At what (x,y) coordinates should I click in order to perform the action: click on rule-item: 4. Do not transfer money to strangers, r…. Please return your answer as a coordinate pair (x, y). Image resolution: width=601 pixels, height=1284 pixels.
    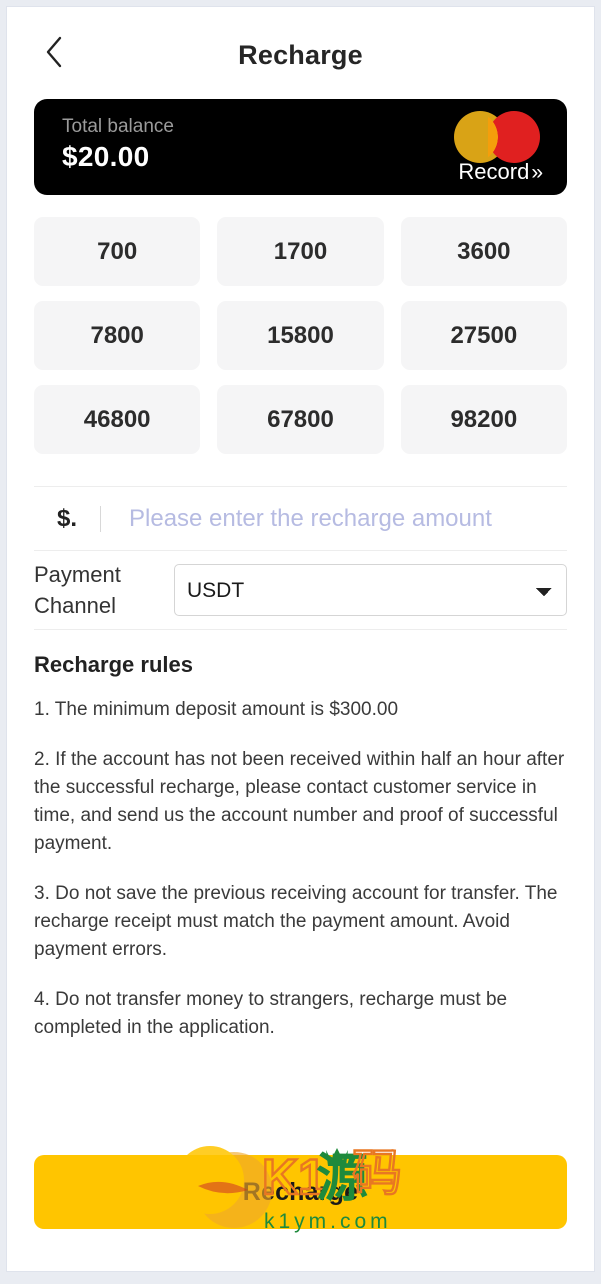
    Looking at the image, I should click on (271, 1013).